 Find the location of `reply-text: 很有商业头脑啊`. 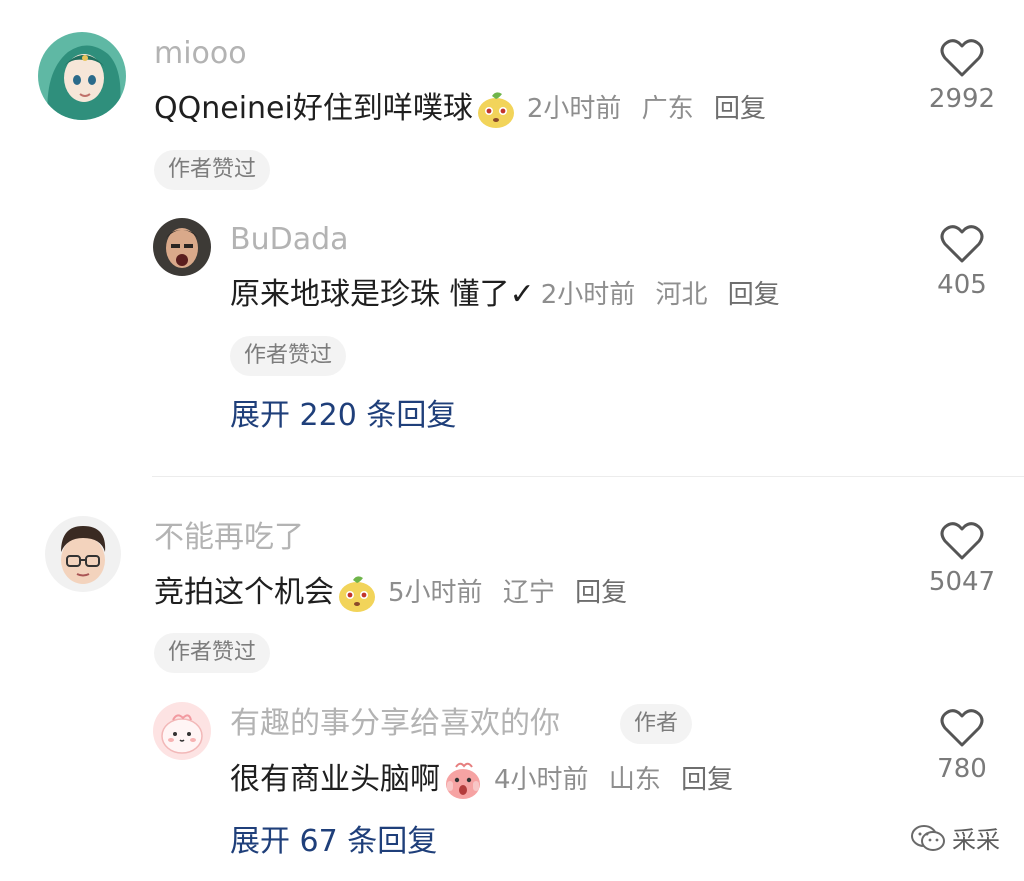

reply-text: 很有商业头脑啊 is located at coordinates (335, 779).